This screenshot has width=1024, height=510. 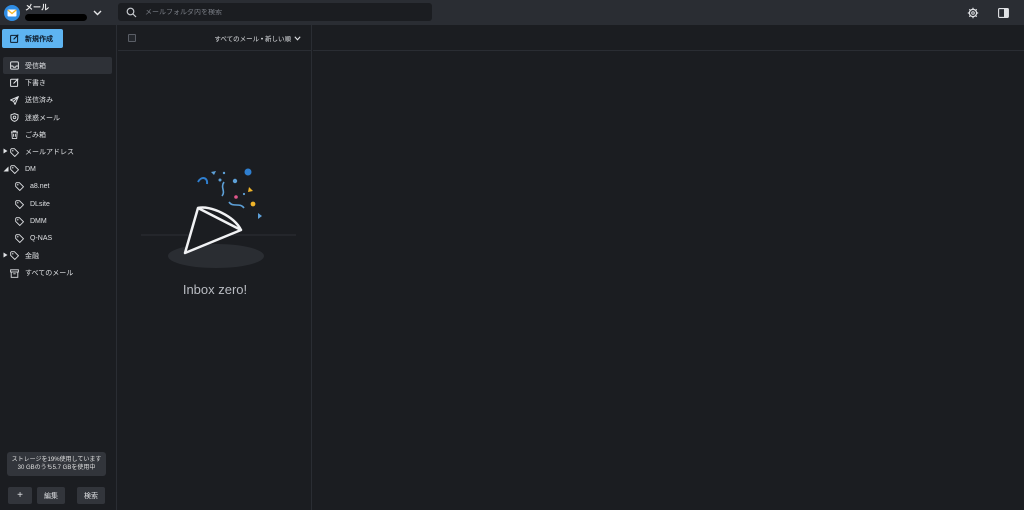 I want to click on sidebar-item-addresses: メールアドレス, so click(x=58, y=151).